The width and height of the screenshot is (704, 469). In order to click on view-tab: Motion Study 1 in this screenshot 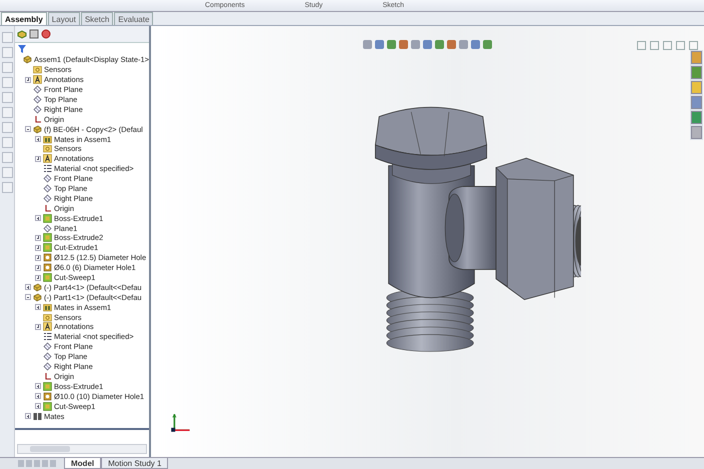, I will do `click(134, 463)`.